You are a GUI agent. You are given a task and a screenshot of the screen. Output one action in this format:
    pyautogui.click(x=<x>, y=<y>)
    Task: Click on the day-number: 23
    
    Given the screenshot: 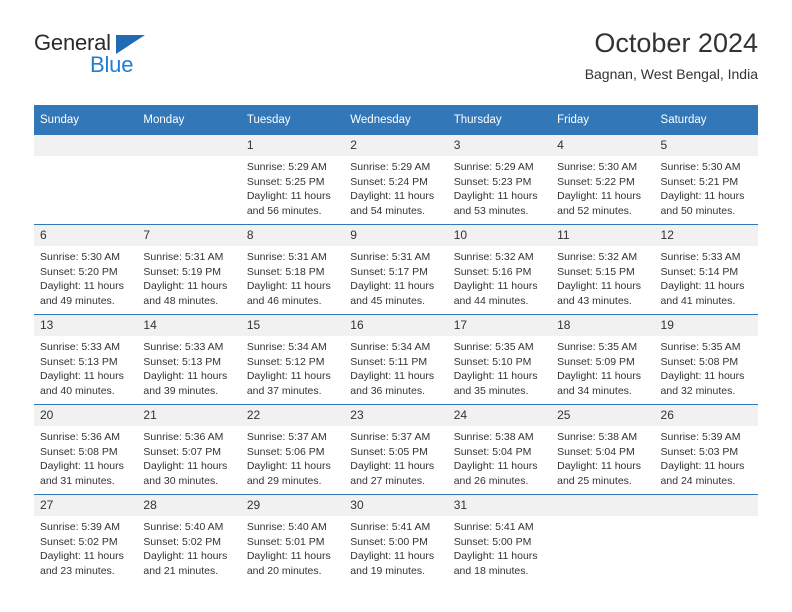 What is the action you would take?
    pyautogui.click(x=396, y=415)
    